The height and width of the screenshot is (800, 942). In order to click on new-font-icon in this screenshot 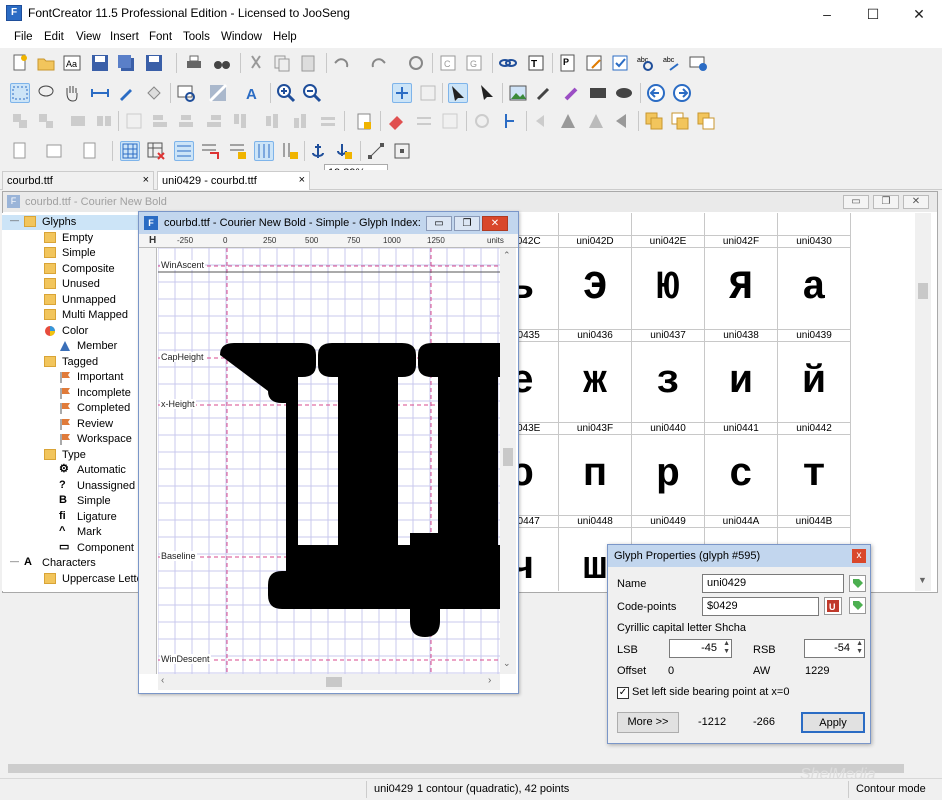, I will do `click(20, 63)`.